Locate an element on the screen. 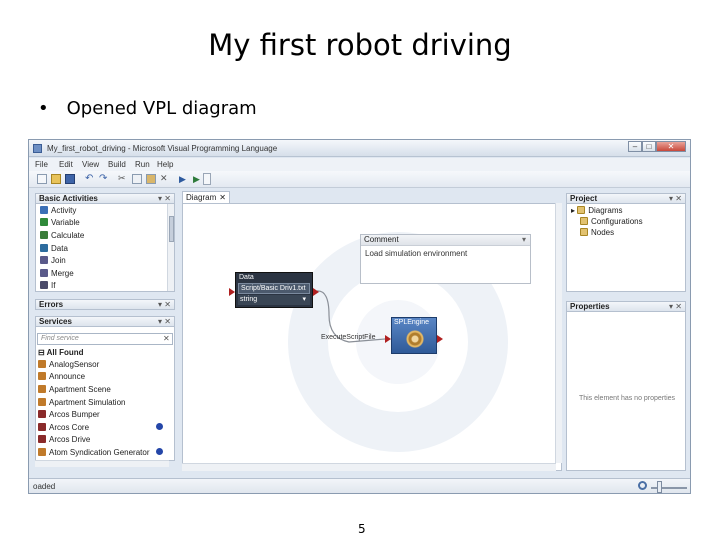  zoom-icon is located at coordinates (642, 485).